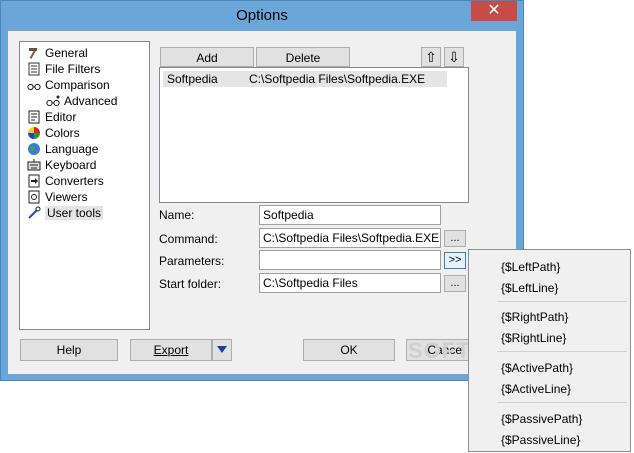  I want to click on start-folder-label: Start folder:, so click(190, 284).